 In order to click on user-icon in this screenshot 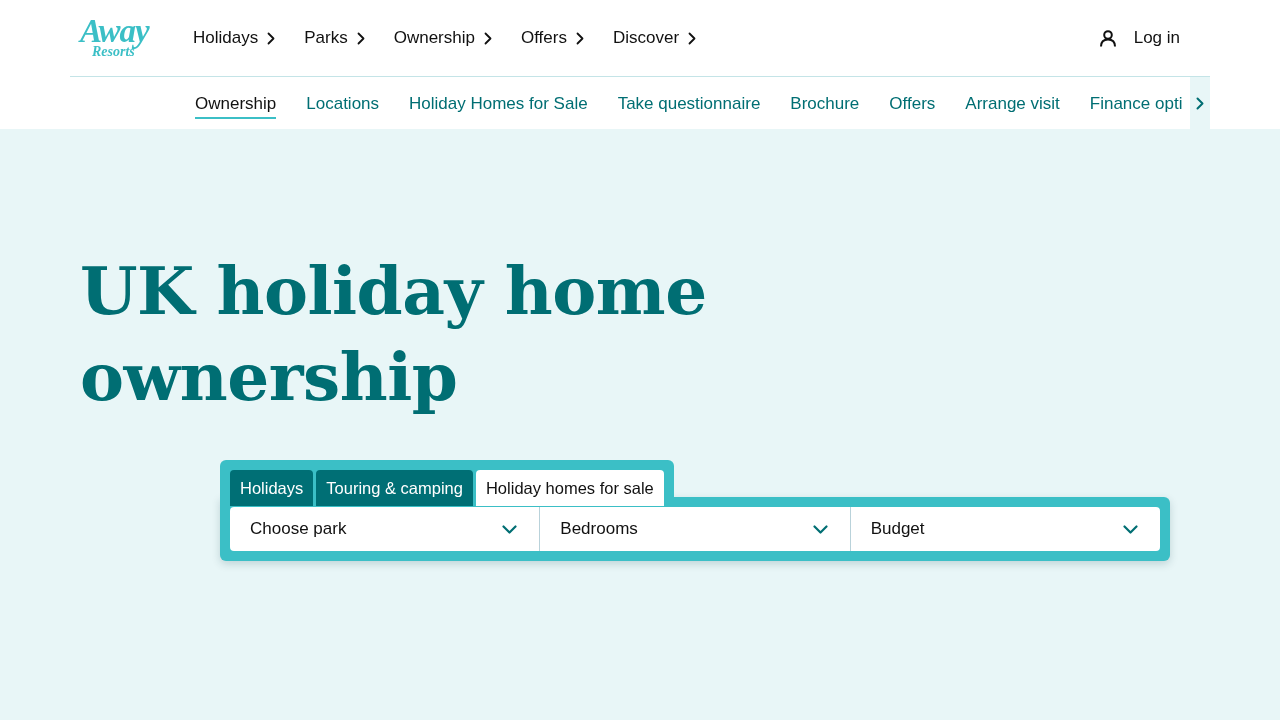, I will do `click(1107, 38)`.